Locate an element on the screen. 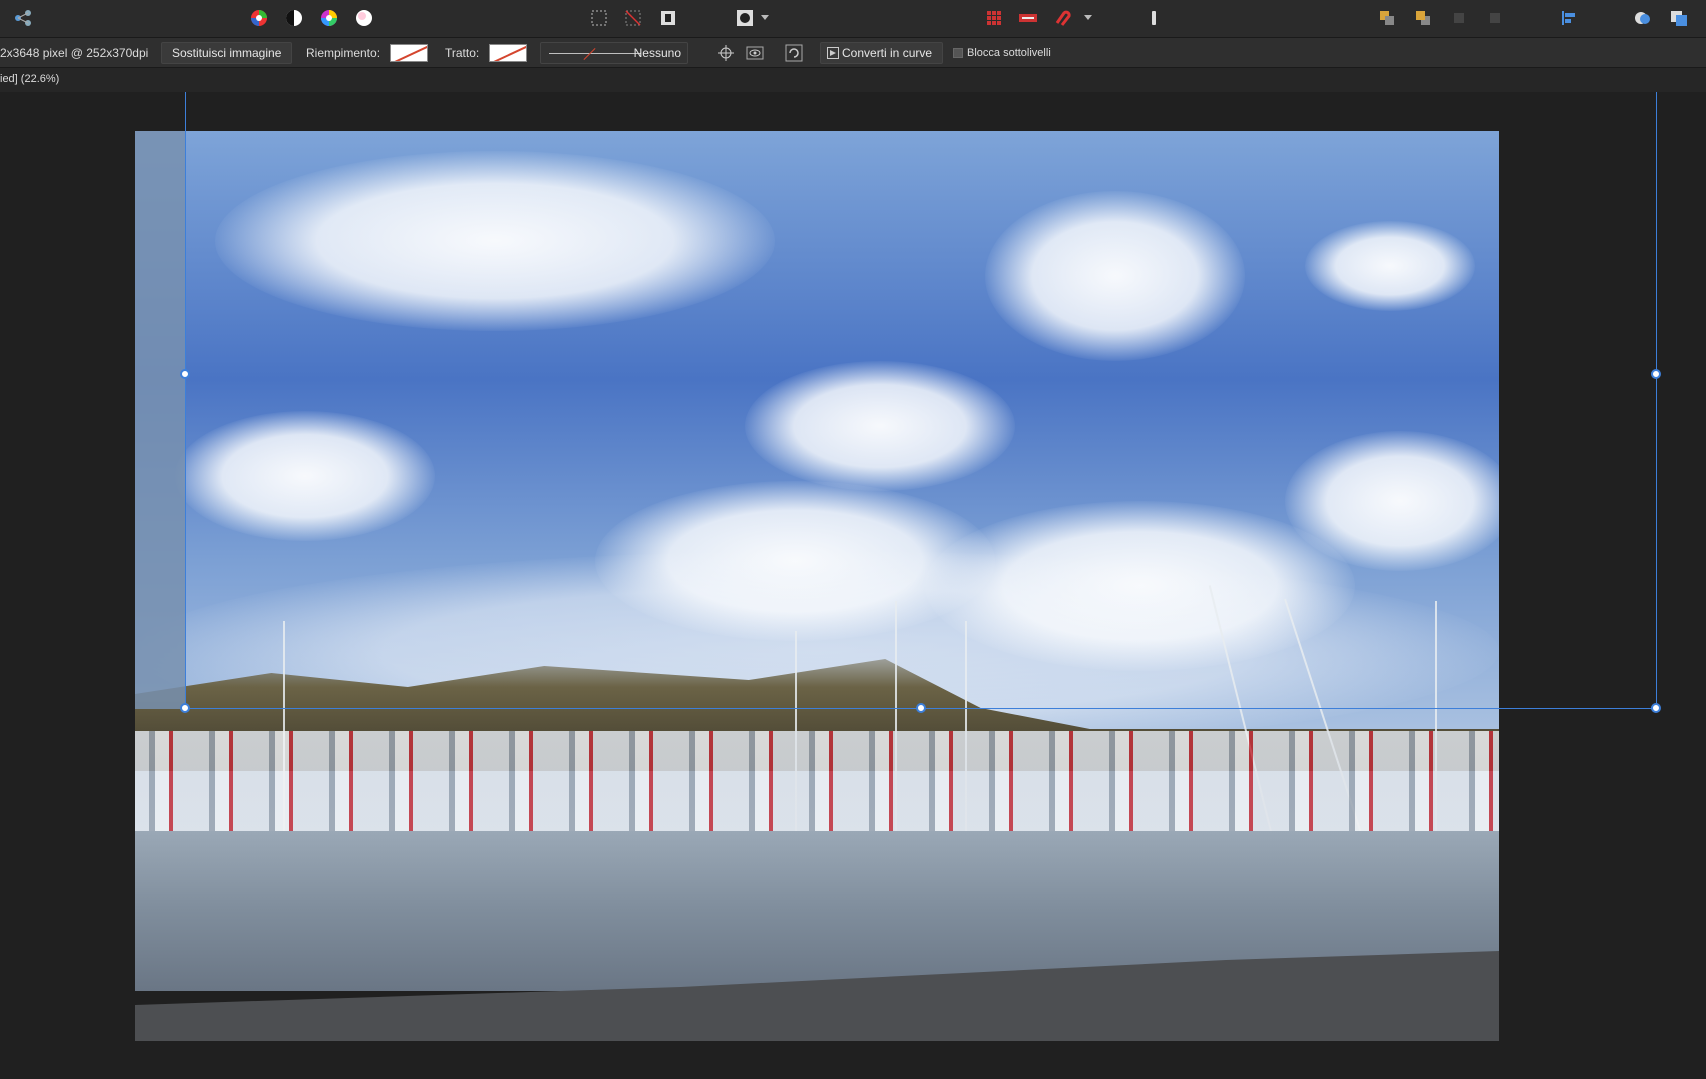  image-info: 2x3648 pixel @ 252x370dpi is located at coordinates (74, 53).